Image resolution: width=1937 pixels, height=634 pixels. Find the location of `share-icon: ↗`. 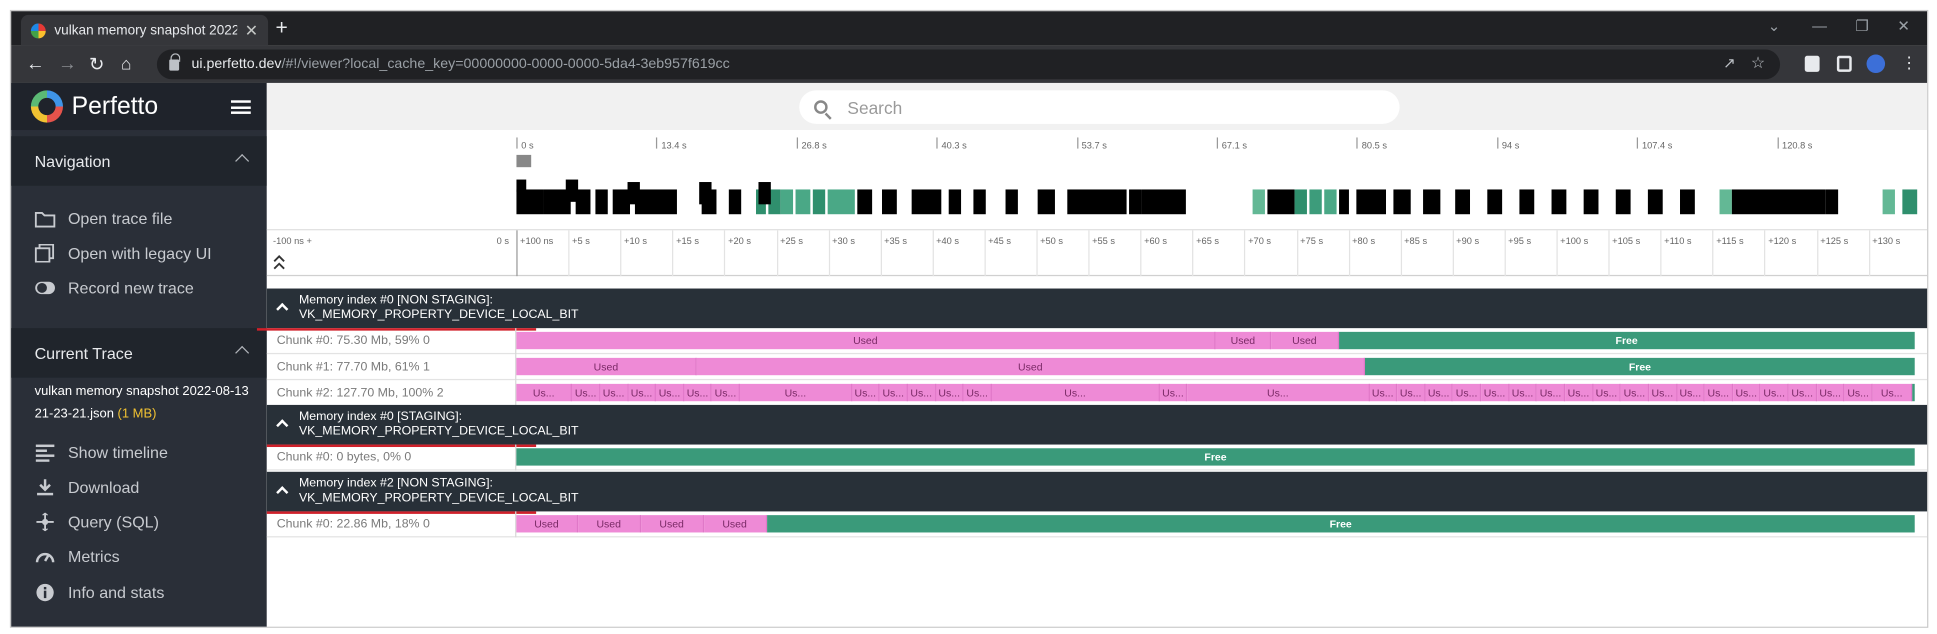

share-icon: ↗ is located at coordinates (1729, 62).